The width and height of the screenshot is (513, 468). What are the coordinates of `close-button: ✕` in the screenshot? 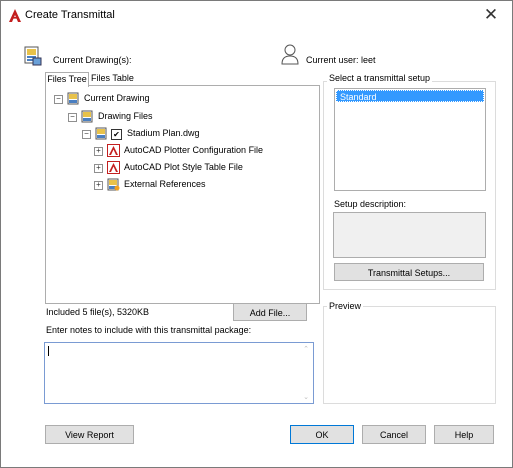 It's located at (491, 15).